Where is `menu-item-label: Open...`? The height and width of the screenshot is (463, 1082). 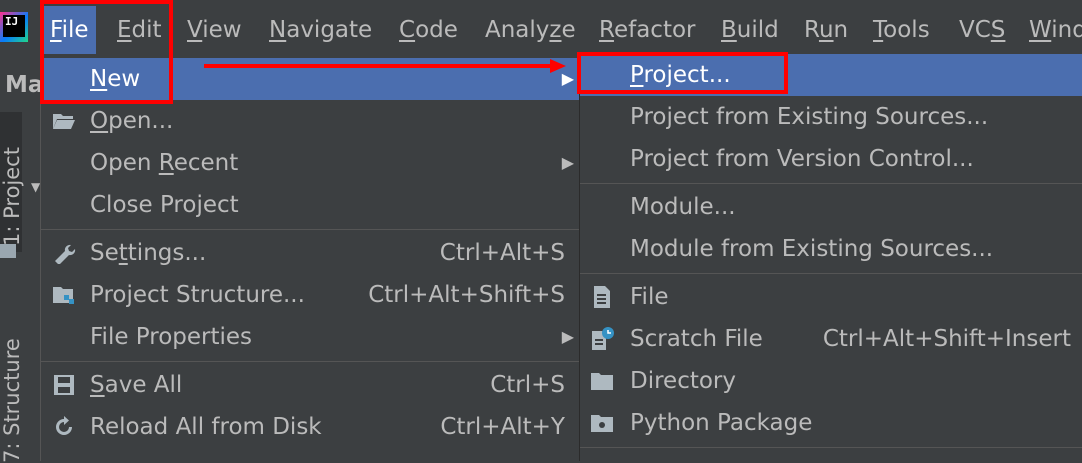
menu-item-label: Open... is located at coordinates (132, 121).